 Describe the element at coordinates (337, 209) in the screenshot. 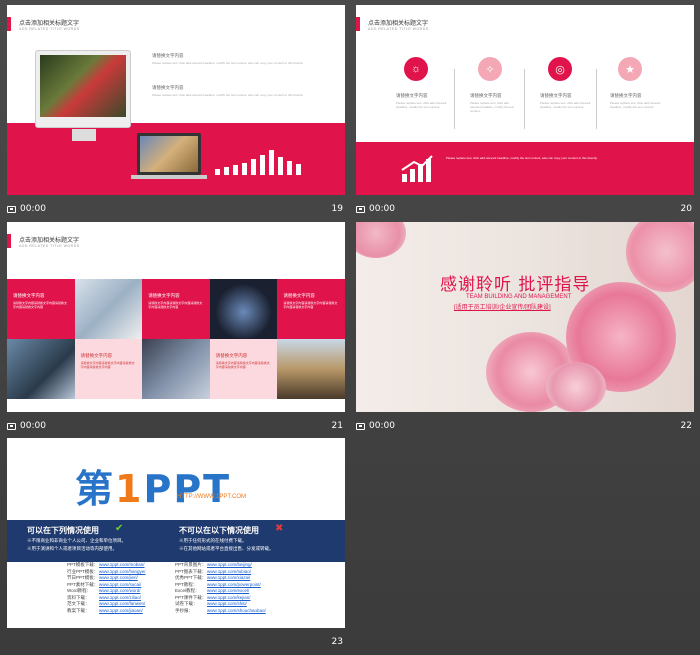

I see `slide-number: 19` at that location.